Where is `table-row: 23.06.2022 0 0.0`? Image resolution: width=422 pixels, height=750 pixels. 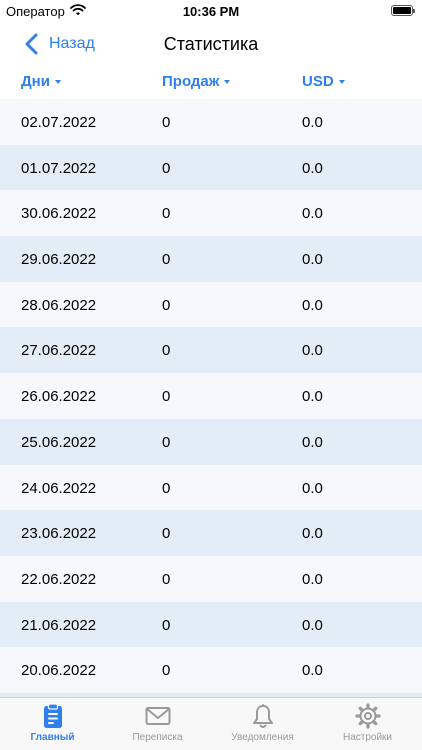 table-row: 23.06.2022 0 0.0 is located at coordinates (211, 533).